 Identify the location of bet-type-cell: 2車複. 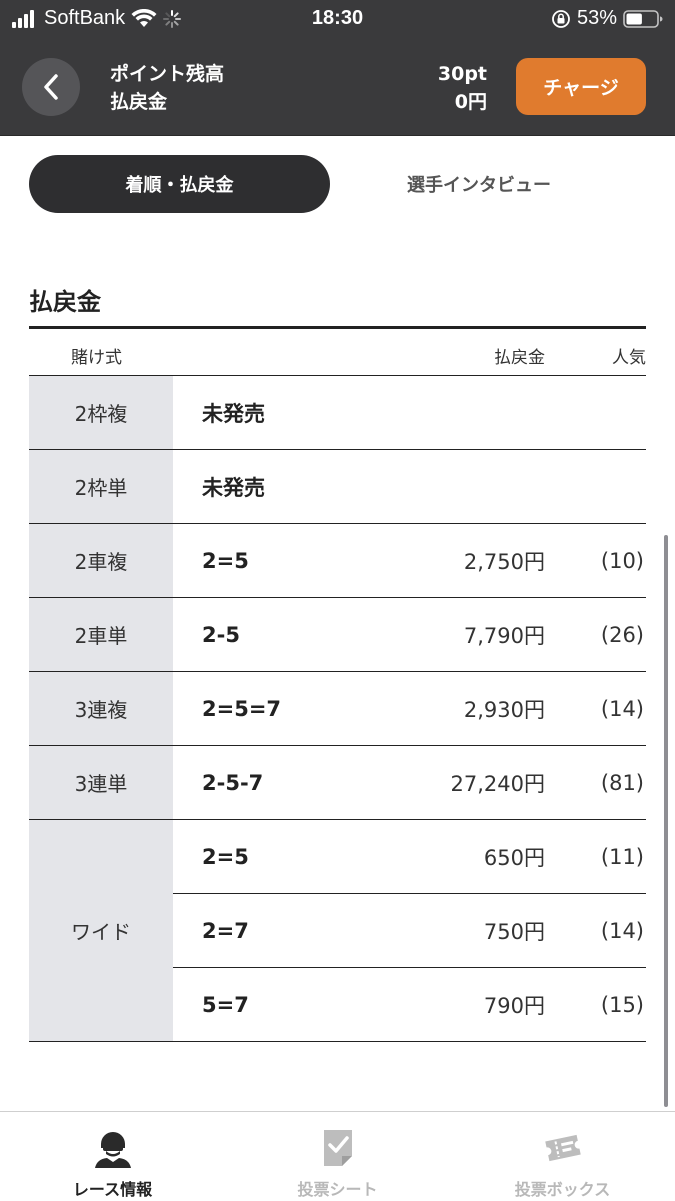
(101, 560).